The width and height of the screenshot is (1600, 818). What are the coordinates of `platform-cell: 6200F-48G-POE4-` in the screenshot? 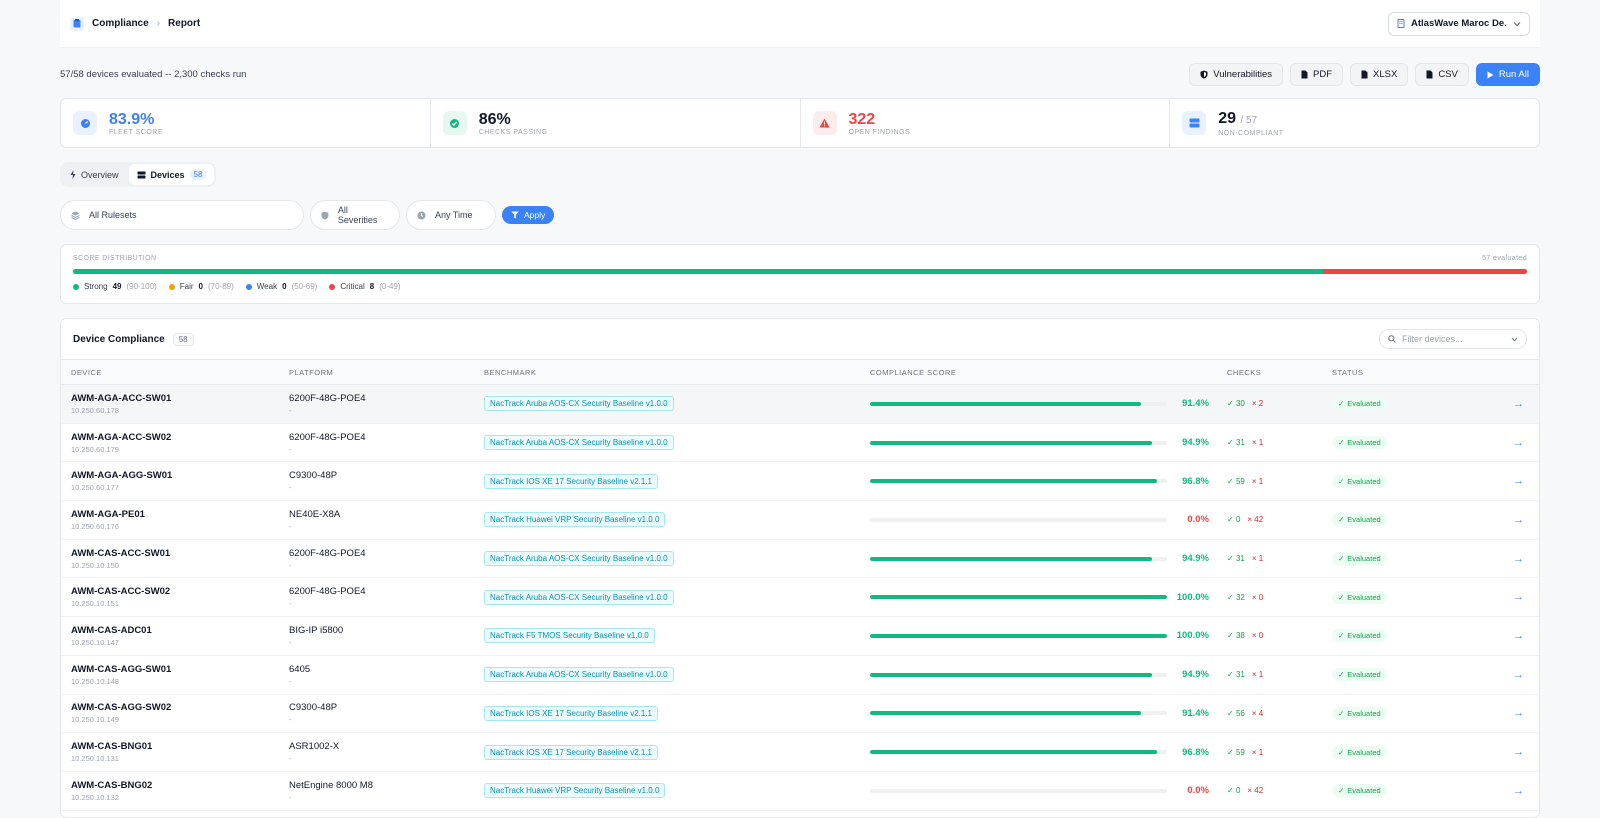 It's located at (386, 443).